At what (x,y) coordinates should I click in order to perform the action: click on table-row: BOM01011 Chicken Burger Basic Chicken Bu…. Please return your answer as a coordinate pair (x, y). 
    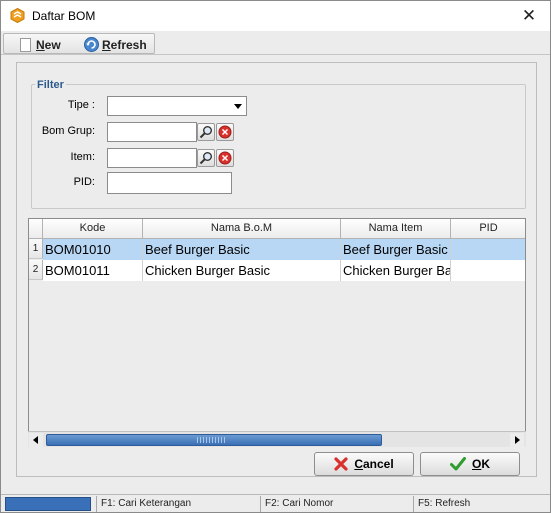
    Looking at the image, I should click on (284, 270).